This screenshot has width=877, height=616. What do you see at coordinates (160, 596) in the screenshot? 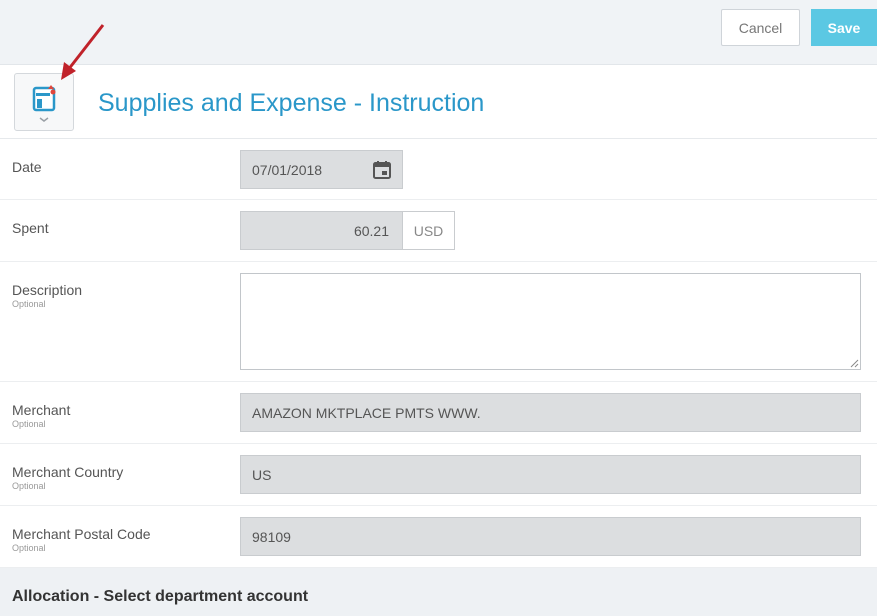
I see `allocation-title: Allocation - Select department account` at bounding box center [160, 596].